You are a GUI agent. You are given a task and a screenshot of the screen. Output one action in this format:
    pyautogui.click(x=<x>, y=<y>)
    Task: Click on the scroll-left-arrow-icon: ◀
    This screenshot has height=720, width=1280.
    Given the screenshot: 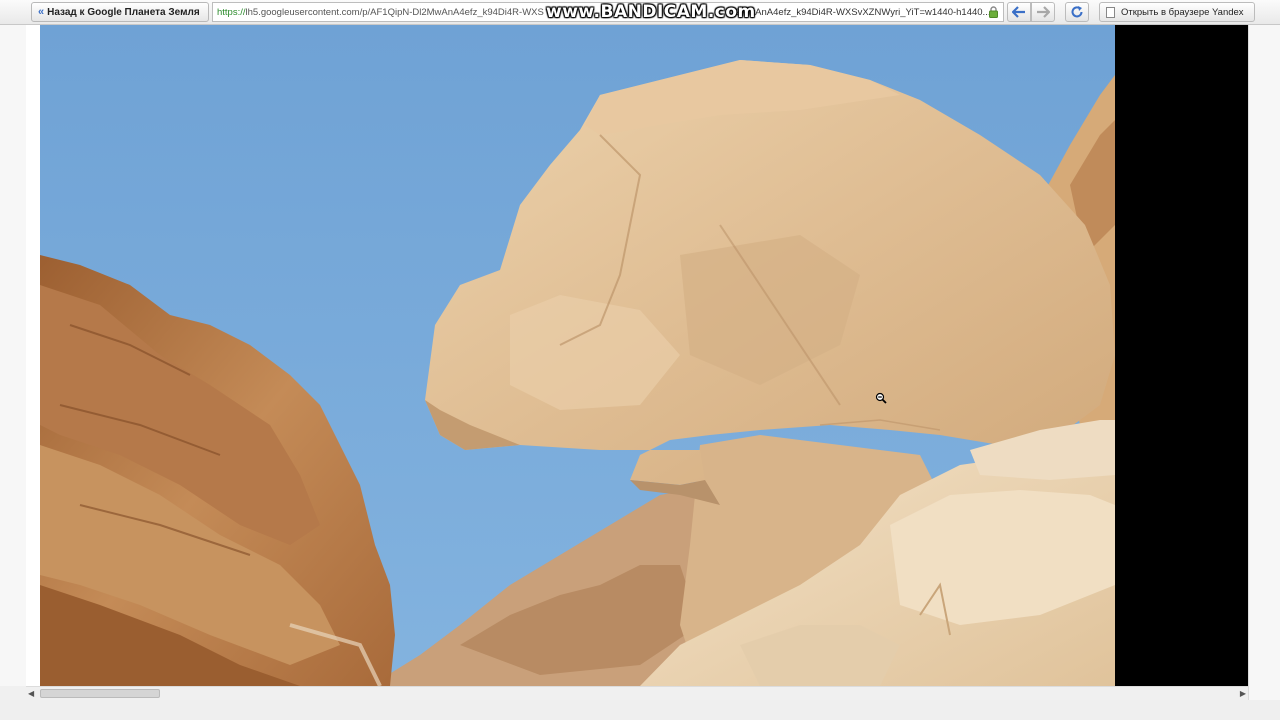 What is the action you would take?
    pyautogui.click(x=31, y=693)
    